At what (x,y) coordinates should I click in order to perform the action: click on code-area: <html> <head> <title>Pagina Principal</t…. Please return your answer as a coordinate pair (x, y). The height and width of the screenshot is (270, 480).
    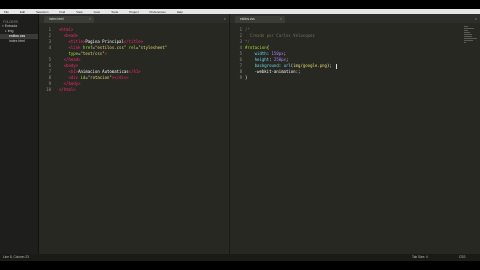
    Looking at the image, I should click on (110, 60).